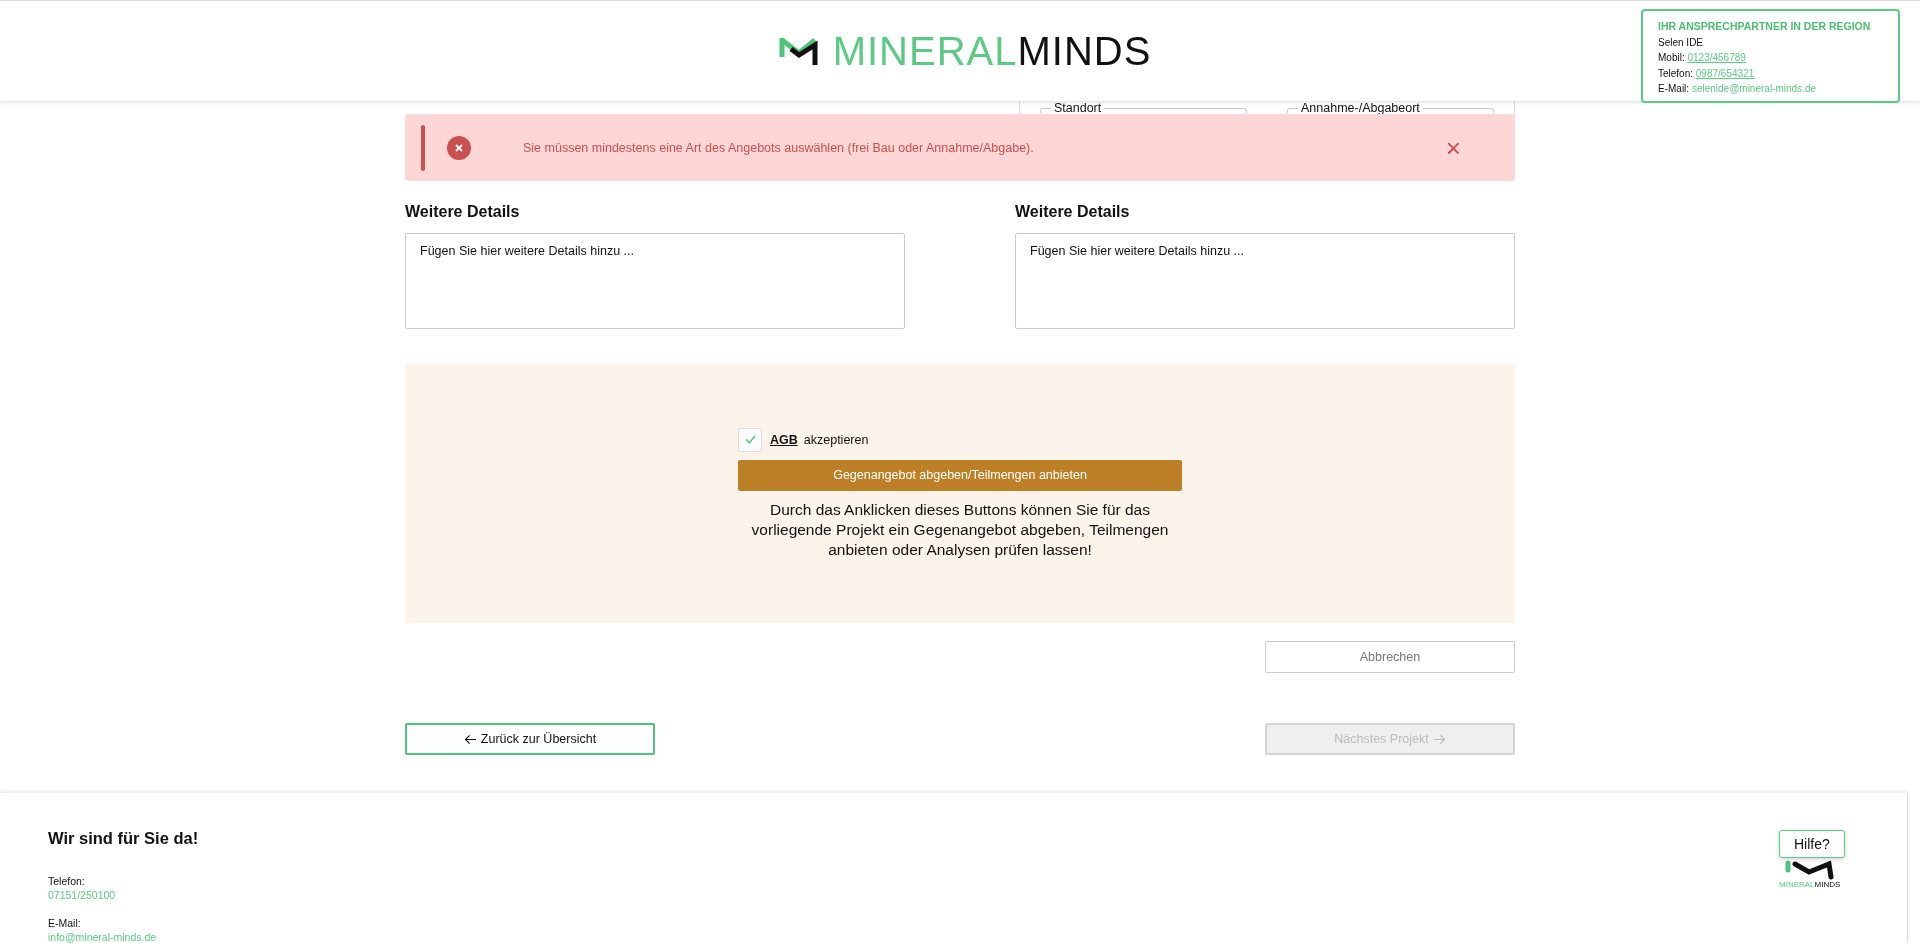  Describe the element at coordinates (784, 439) in the screenshot. I see `agb-link: AGB` at that location.